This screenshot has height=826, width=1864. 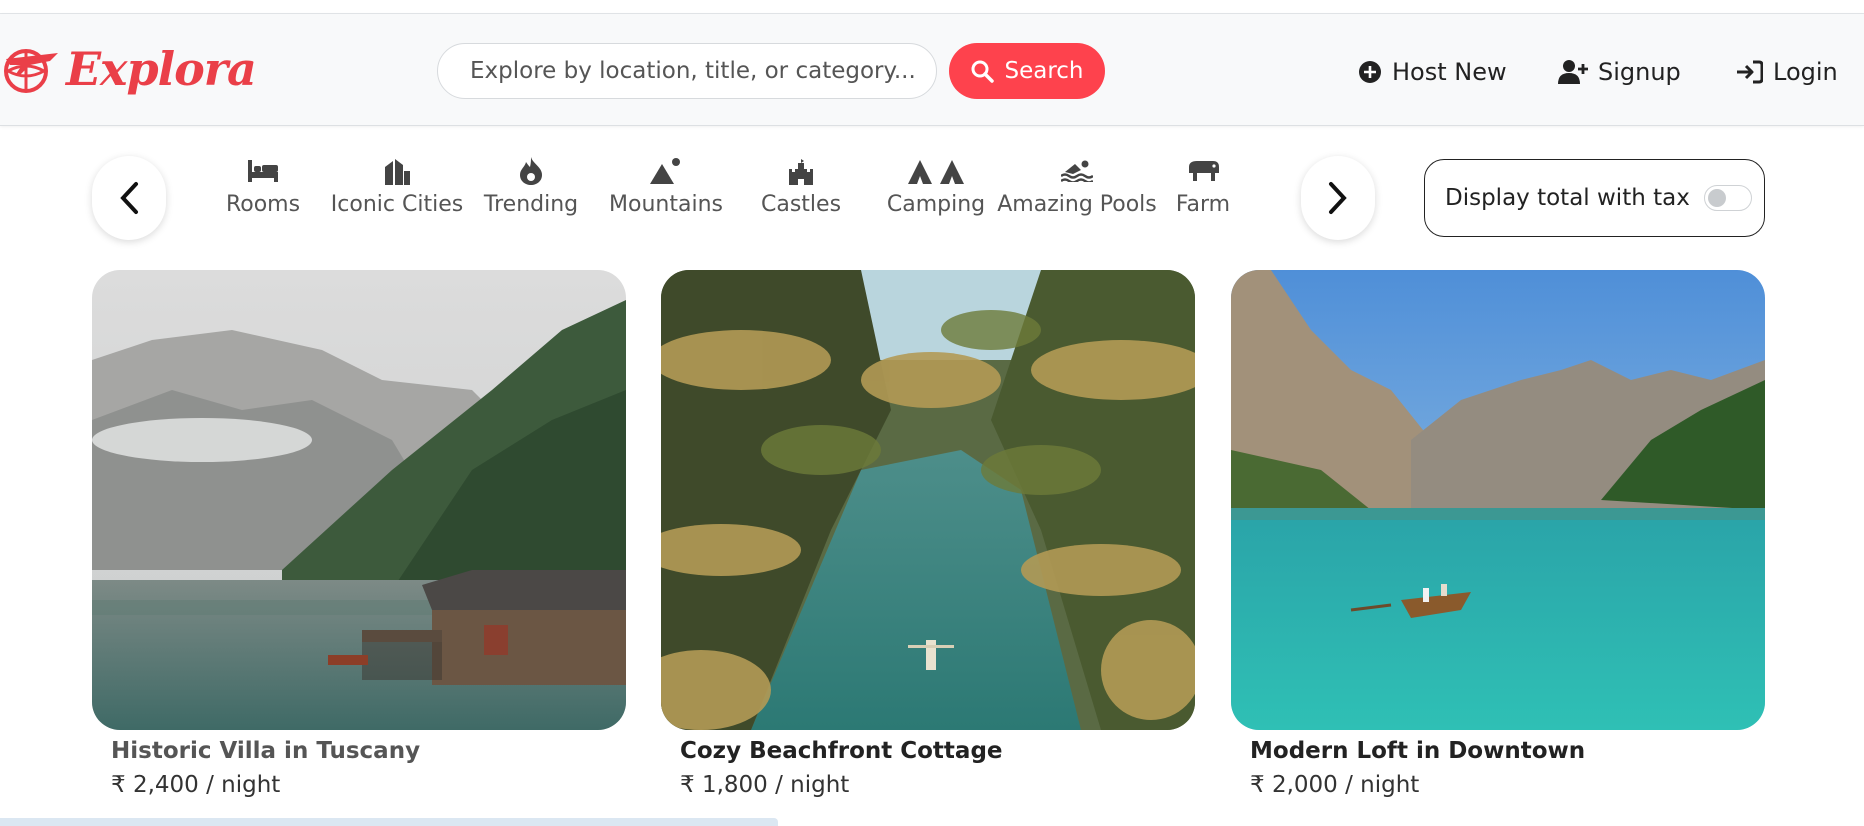 I want to click on tax-toggle-switch, so click(x=1727, y=198).